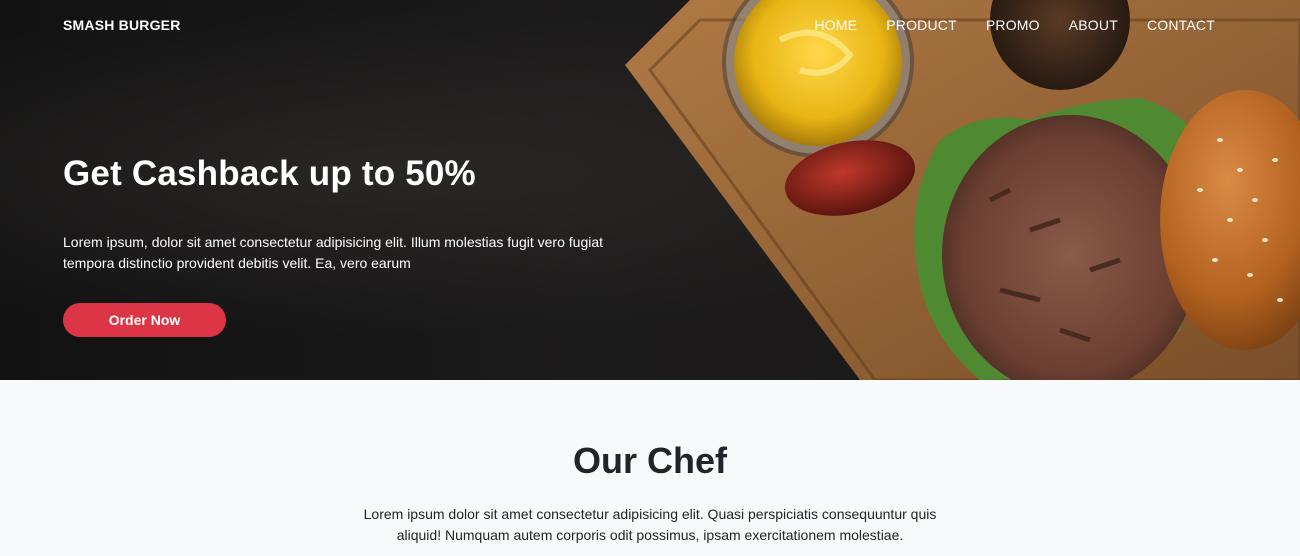 This screenshot has height=556, width=1300. What do you see at coordinates (144, 320) in the screenshot?
I see `order-now-button: Order Now` at bounding box center [144, 320].